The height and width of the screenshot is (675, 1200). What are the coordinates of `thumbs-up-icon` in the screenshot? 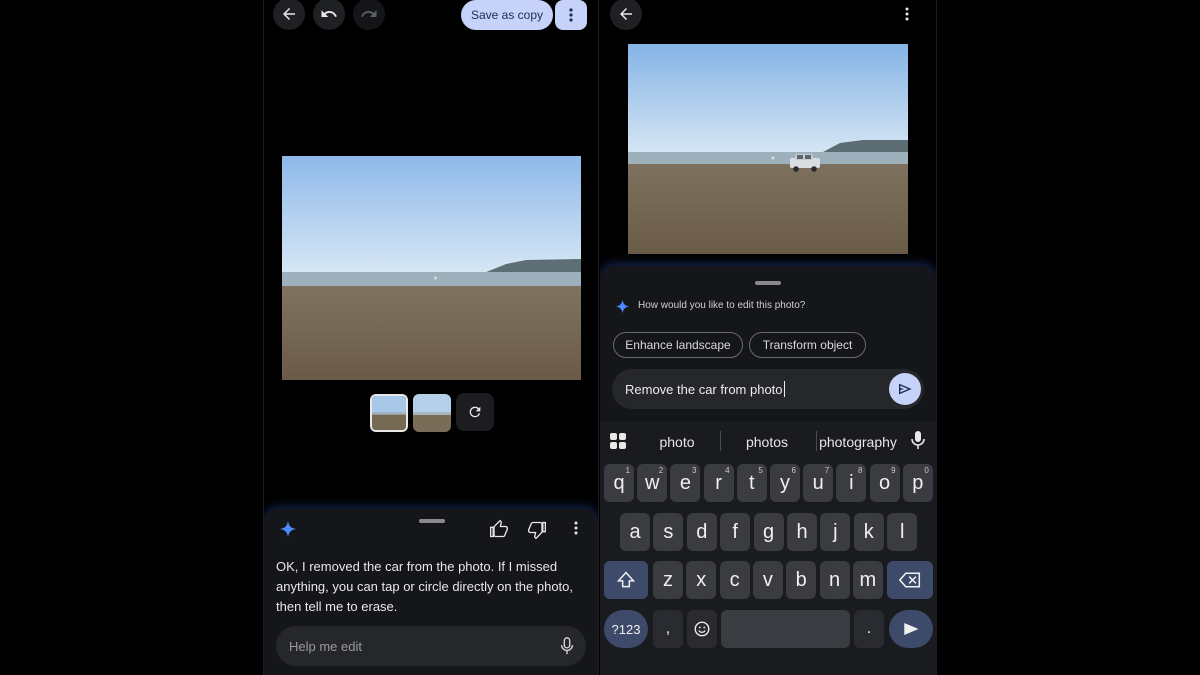 It's located at (499, 529).